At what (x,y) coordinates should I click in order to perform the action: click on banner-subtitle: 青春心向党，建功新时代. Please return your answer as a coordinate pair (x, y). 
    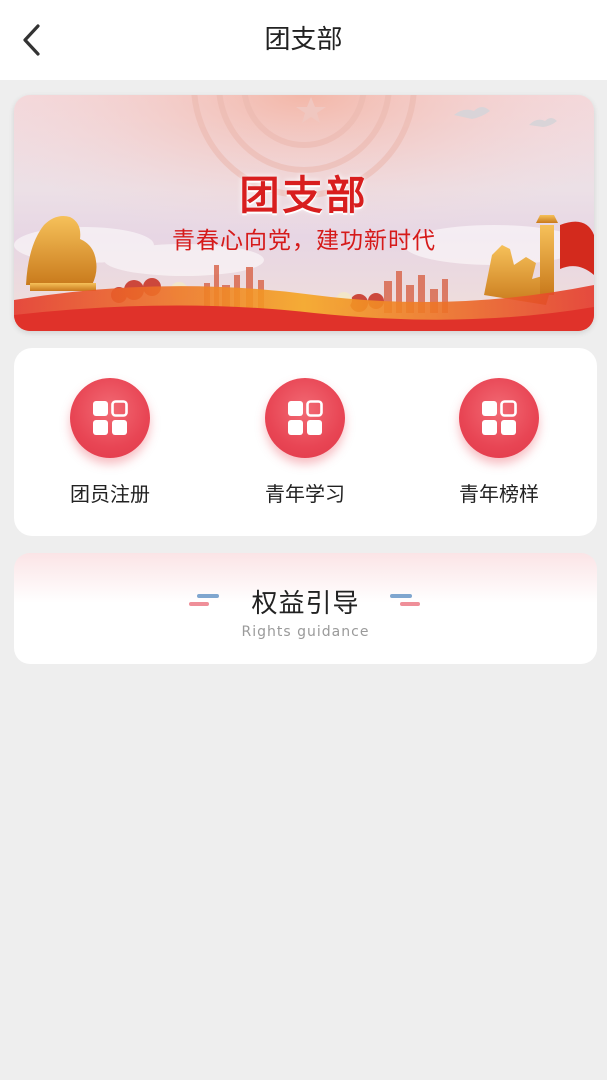
    Looking at the image, I should click on (304, 241).